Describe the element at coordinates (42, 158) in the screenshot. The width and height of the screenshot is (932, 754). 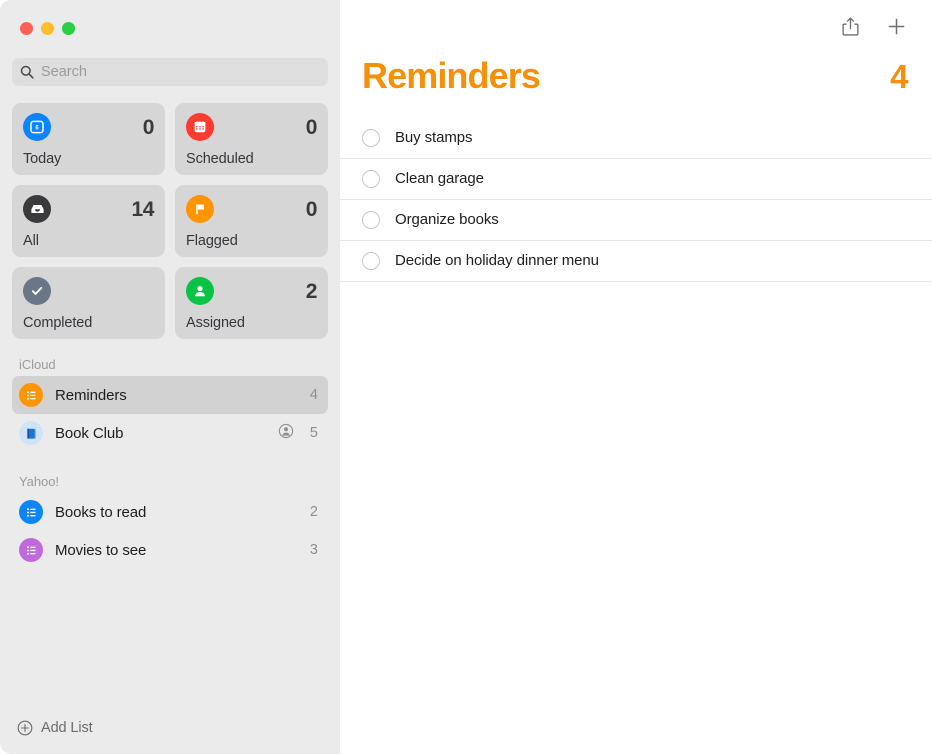
I see `smart-card-today-label: Today` at that location.